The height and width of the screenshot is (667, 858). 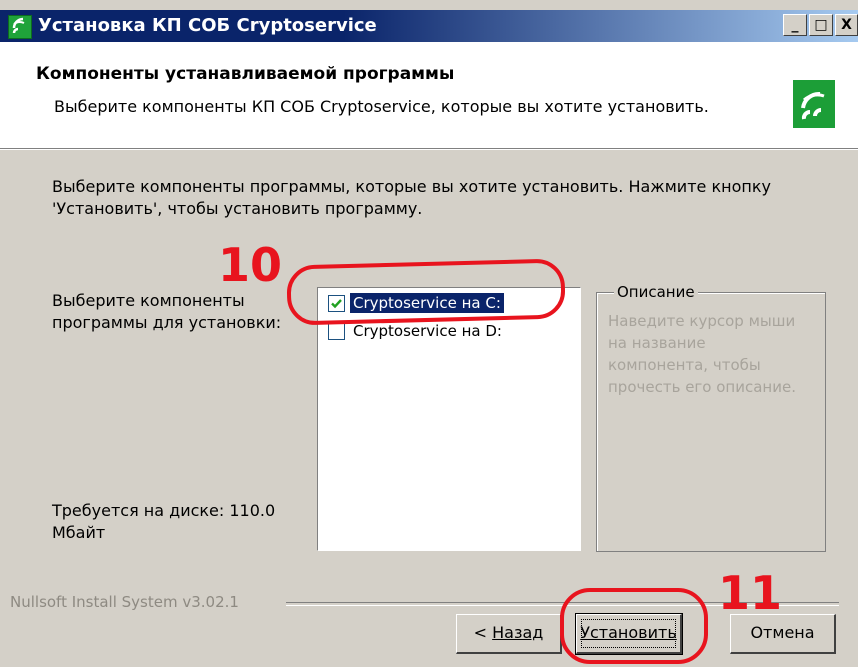 What do you see at coordinates (634, 626) in the screenshot?
I see `annotation-oval-install` at bounding box center [634, 626].